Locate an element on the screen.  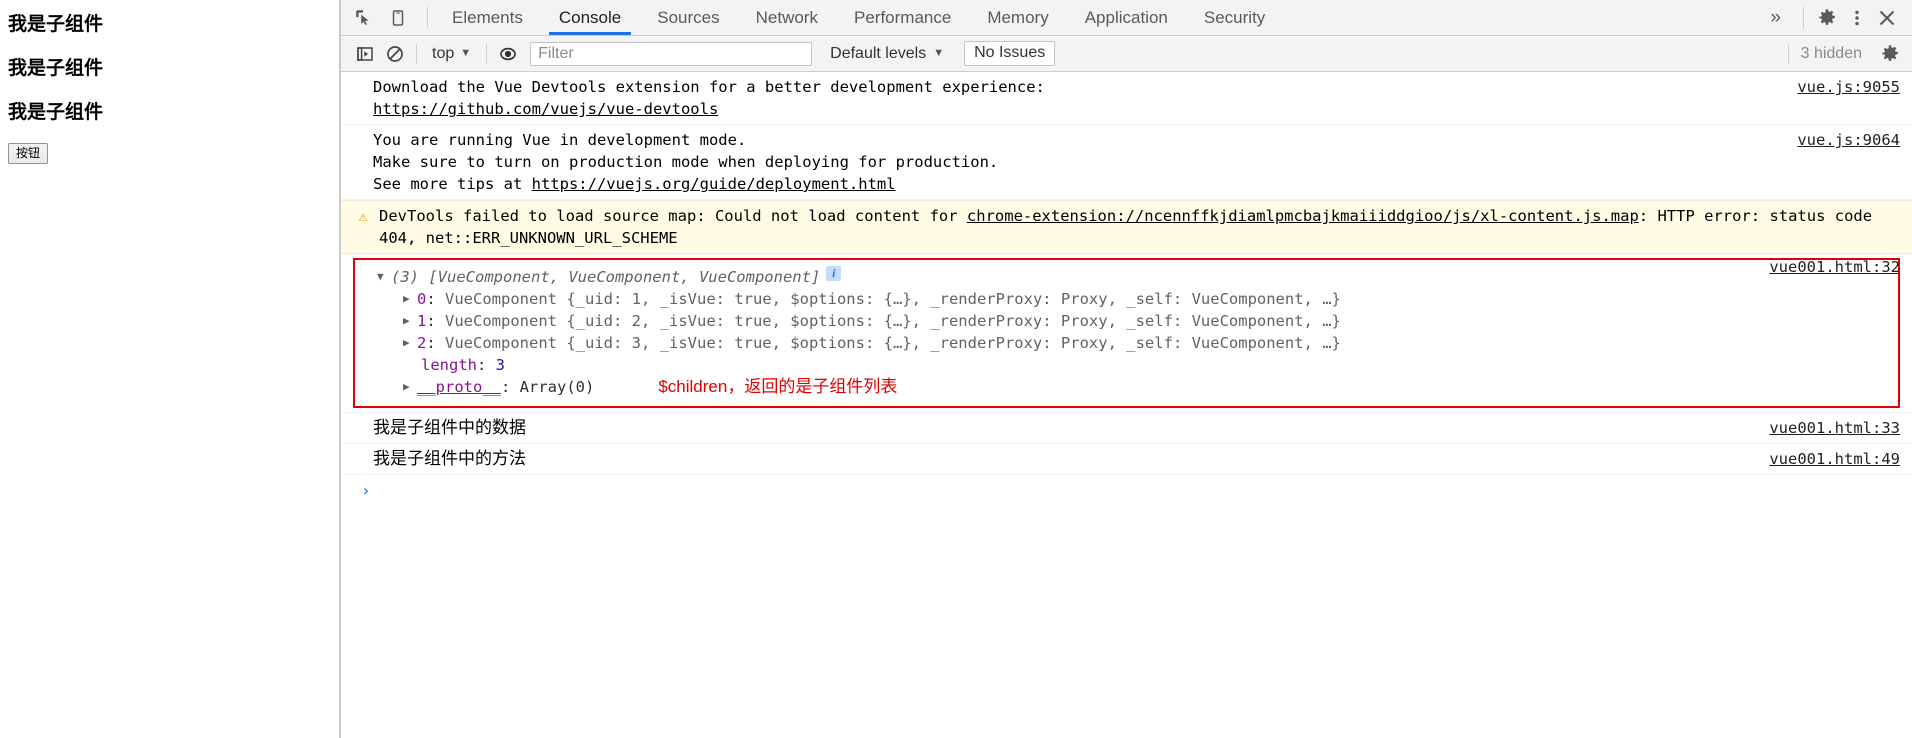
deployment-guide-link: https://vuejs.org/guide/deployment.html is located at coordinates (714, 184).